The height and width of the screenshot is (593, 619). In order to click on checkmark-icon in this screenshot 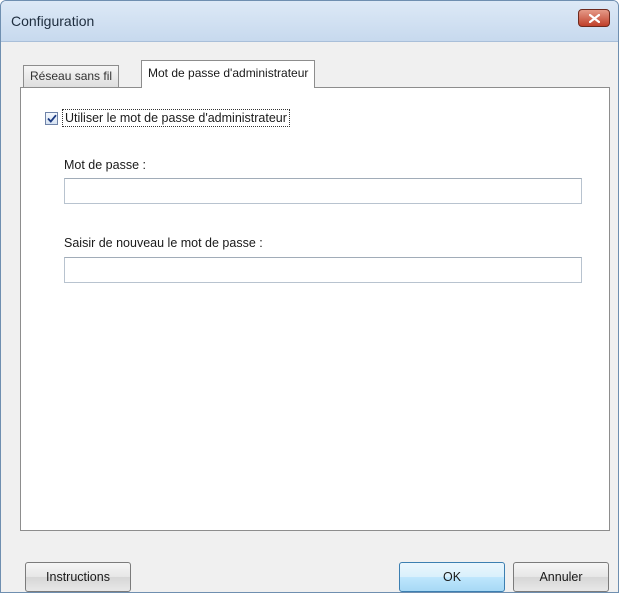, I will do `click(51, 118)`.